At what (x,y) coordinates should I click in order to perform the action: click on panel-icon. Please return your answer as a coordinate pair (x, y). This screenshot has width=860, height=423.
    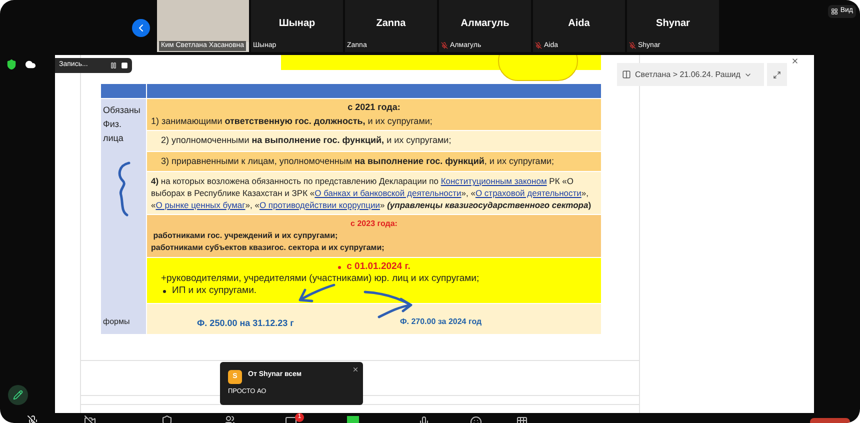
    Looking at the image, I should click on (626, 74).